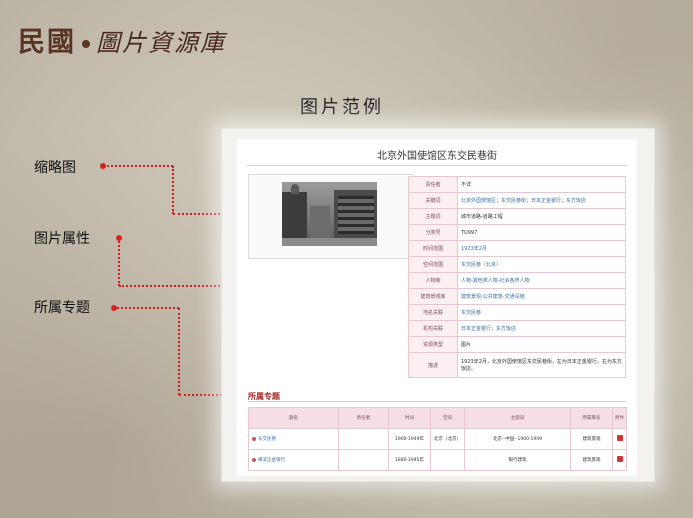  What do you see at coordinates (55, 168) in the screenshot?
I see `label-thumbnail: 缩略图` at bounding box center [55, 168].